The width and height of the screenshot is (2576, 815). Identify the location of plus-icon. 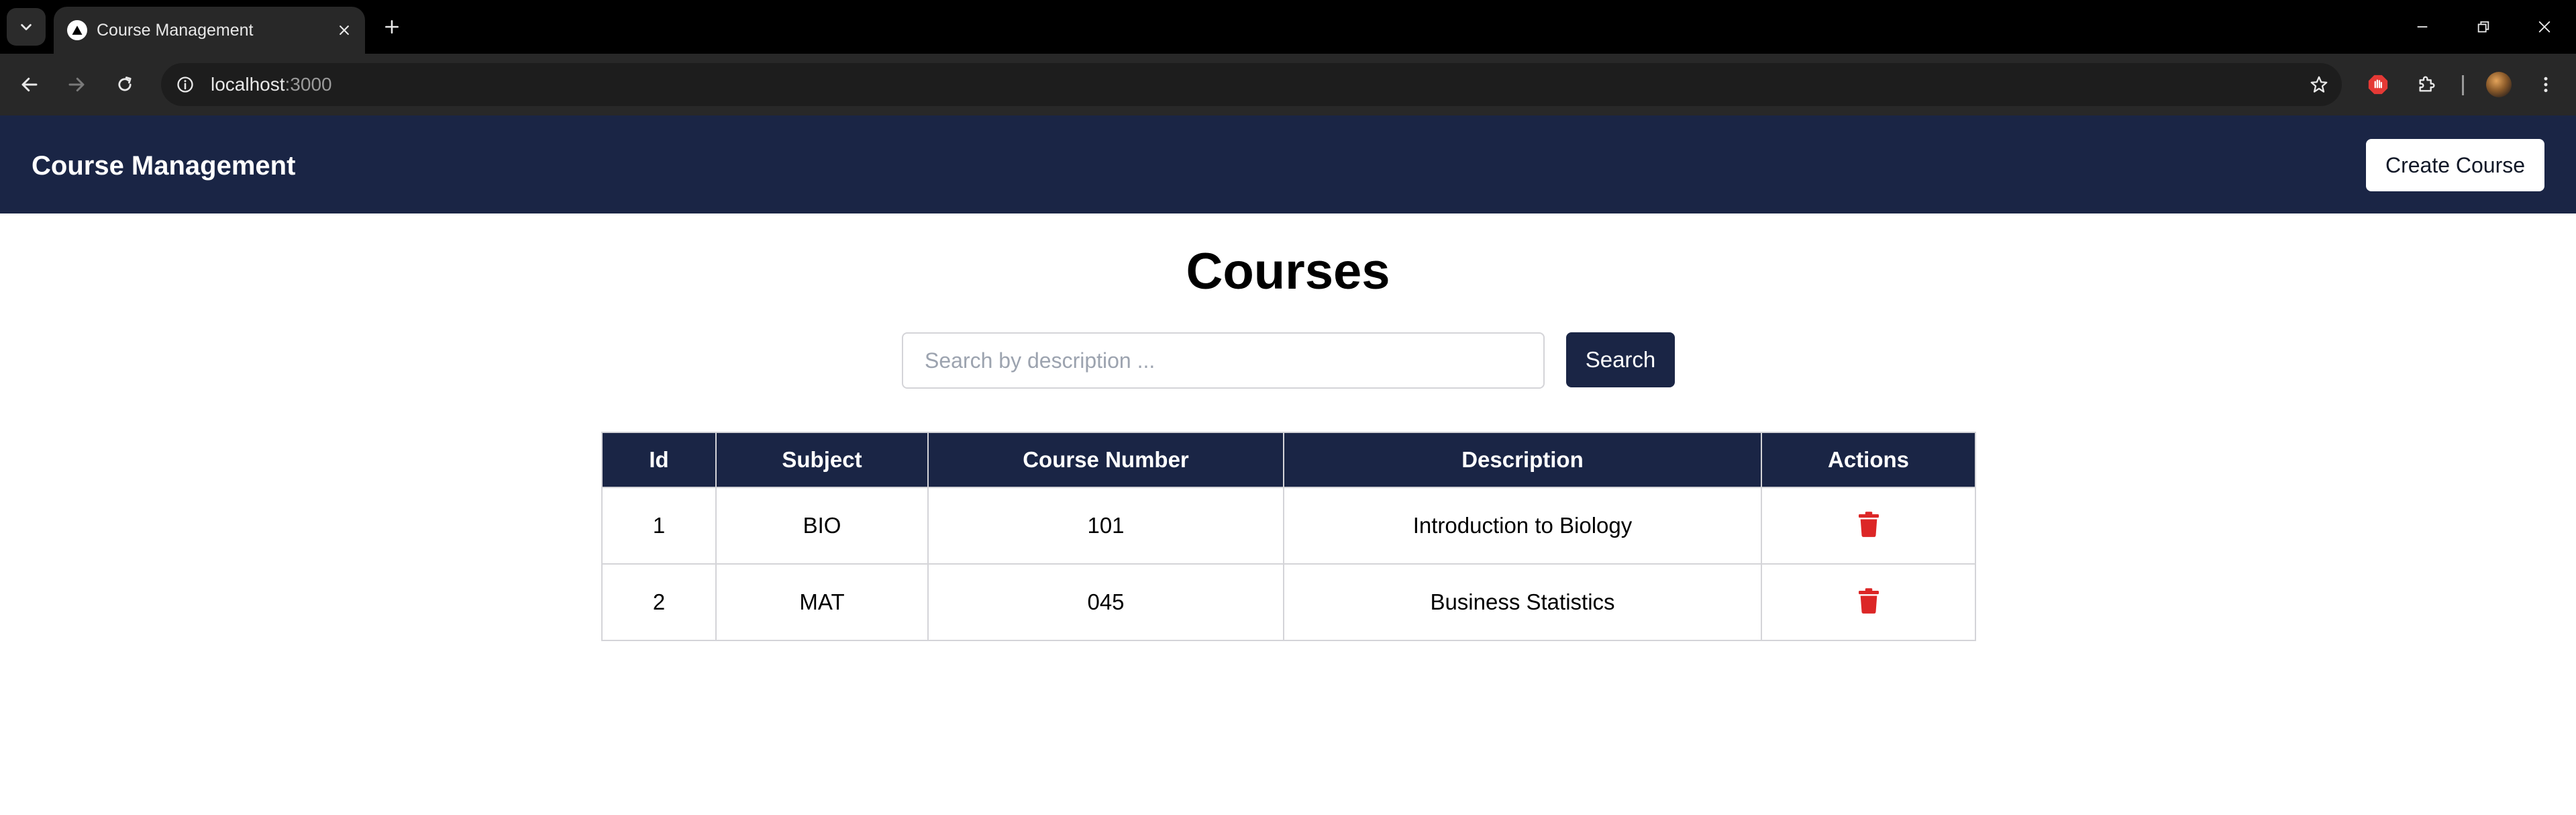
(392, 27).